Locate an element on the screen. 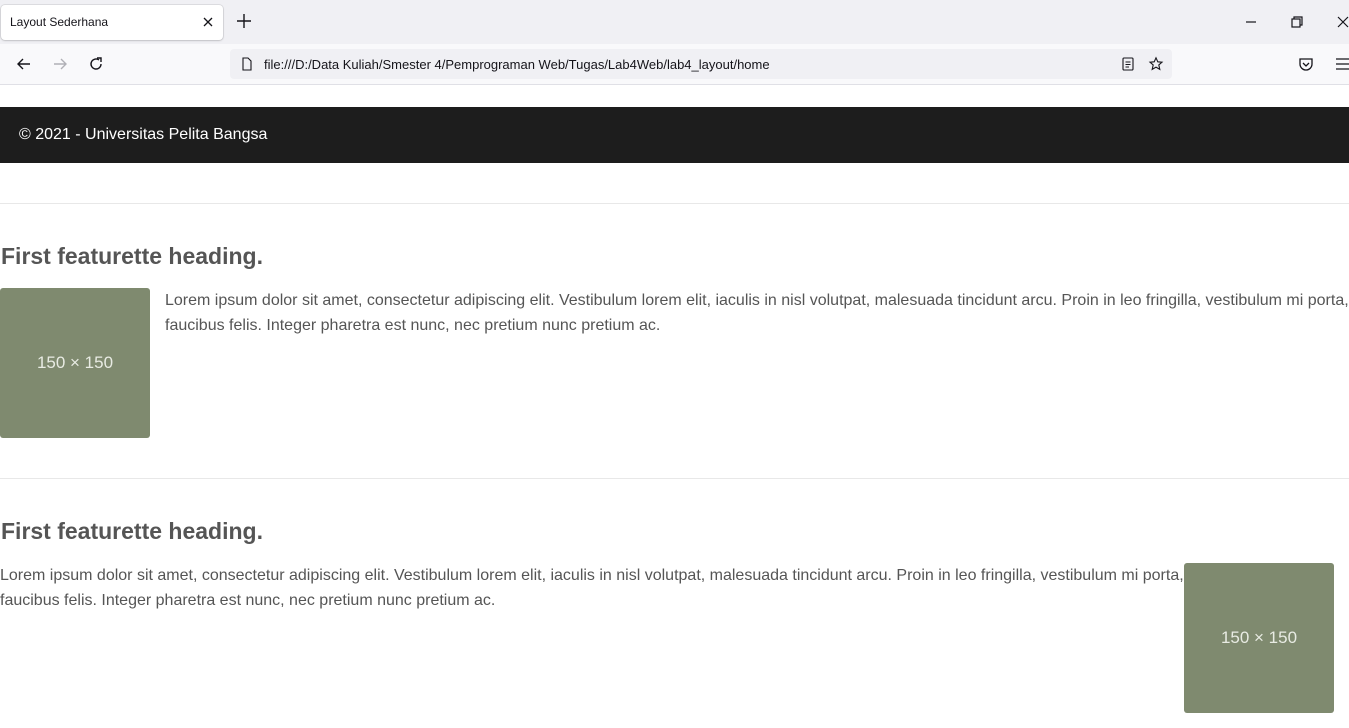  forward-icon is located at coordinates (60, 64).